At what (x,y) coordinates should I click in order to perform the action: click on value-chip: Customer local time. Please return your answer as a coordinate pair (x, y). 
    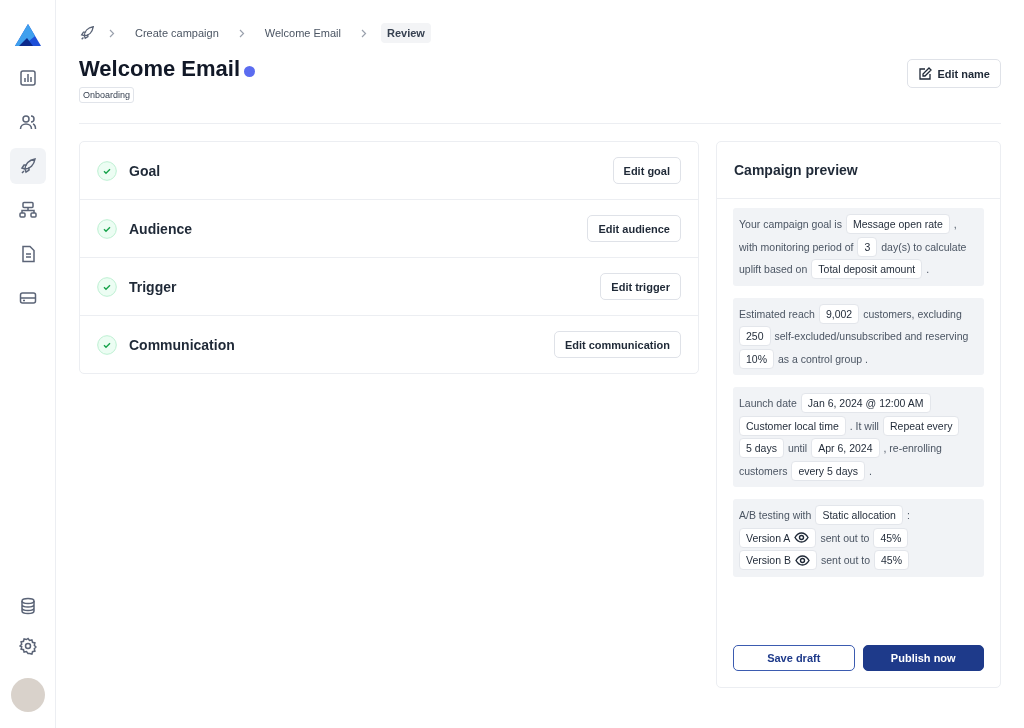
    Looking at the image, I should click on (792, 425).